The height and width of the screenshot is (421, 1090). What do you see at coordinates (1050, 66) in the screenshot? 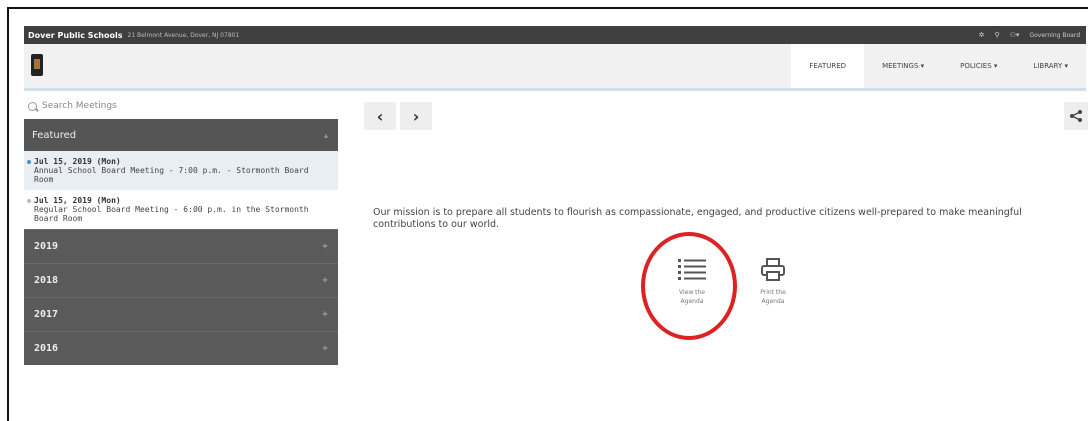
I see `nav-library: LIBRARY ▾` at bounding box center [1050, 66].